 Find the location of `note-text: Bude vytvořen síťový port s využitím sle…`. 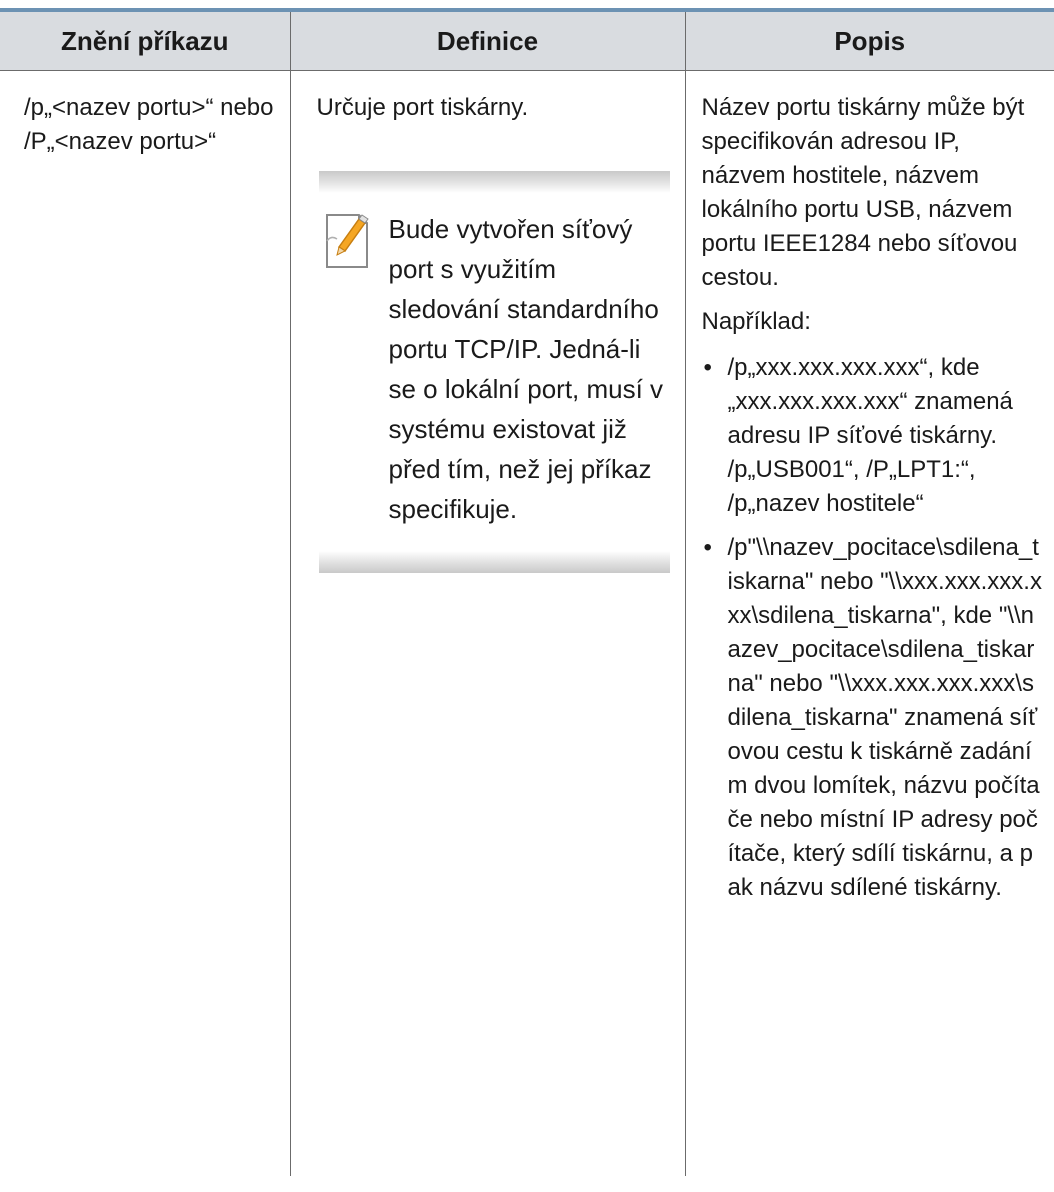

note-text: Bude vytvořen síťový port s využitím sle… is located at coordinates (526, 369).